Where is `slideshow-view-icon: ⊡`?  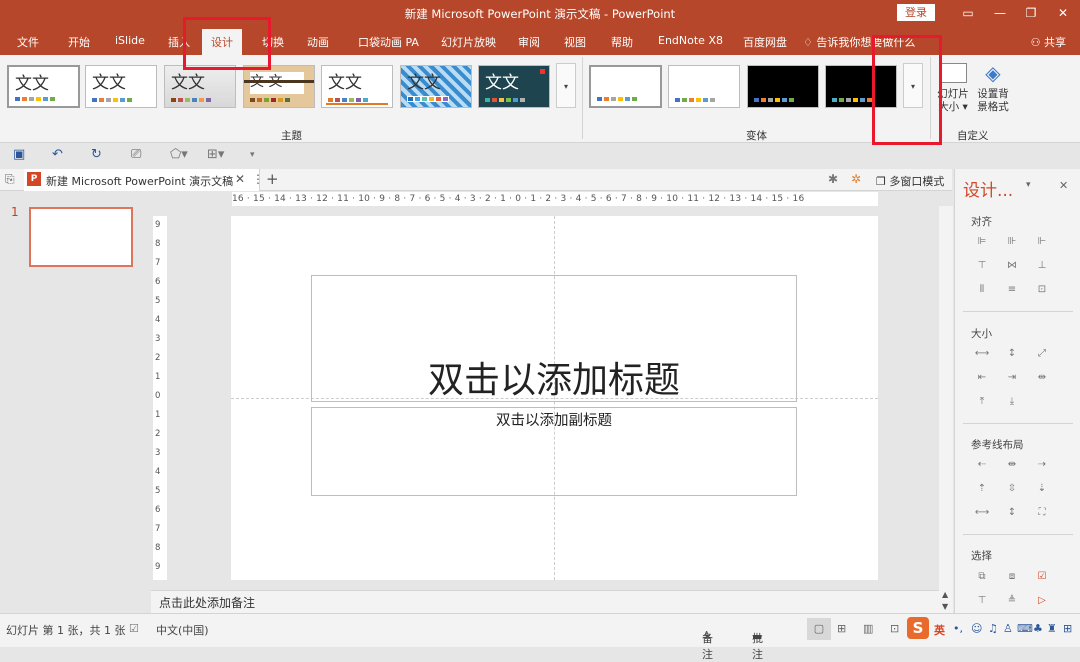
slideshow-view-icon: ⊡ is located at coordinates (894, 628).